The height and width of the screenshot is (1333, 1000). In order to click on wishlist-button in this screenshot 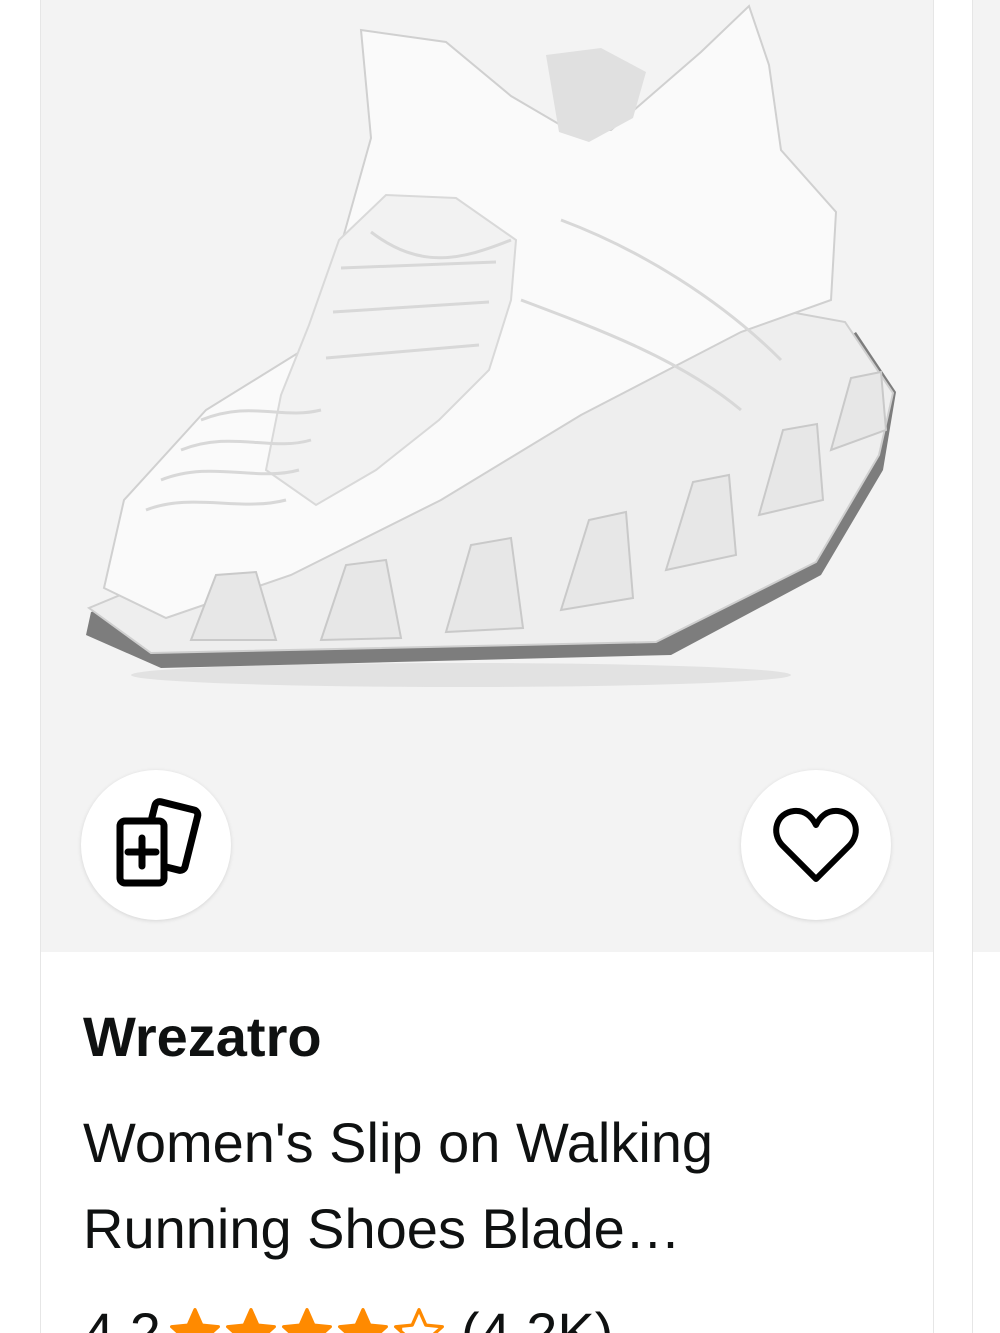, I will do `click(816, 845)`.